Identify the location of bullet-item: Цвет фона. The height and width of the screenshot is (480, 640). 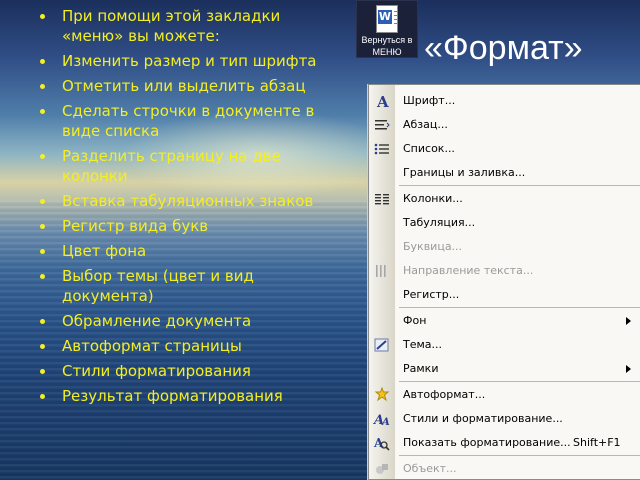
(188, 251).